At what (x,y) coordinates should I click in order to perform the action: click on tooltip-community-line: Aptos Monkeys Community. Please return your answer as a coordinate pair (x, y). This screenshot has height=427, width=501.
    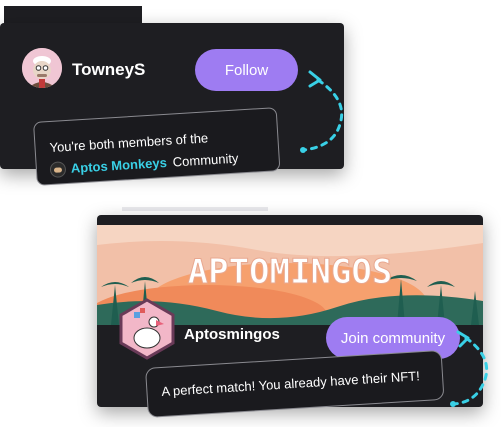
    Looking at the image, I should click on (144, 163).